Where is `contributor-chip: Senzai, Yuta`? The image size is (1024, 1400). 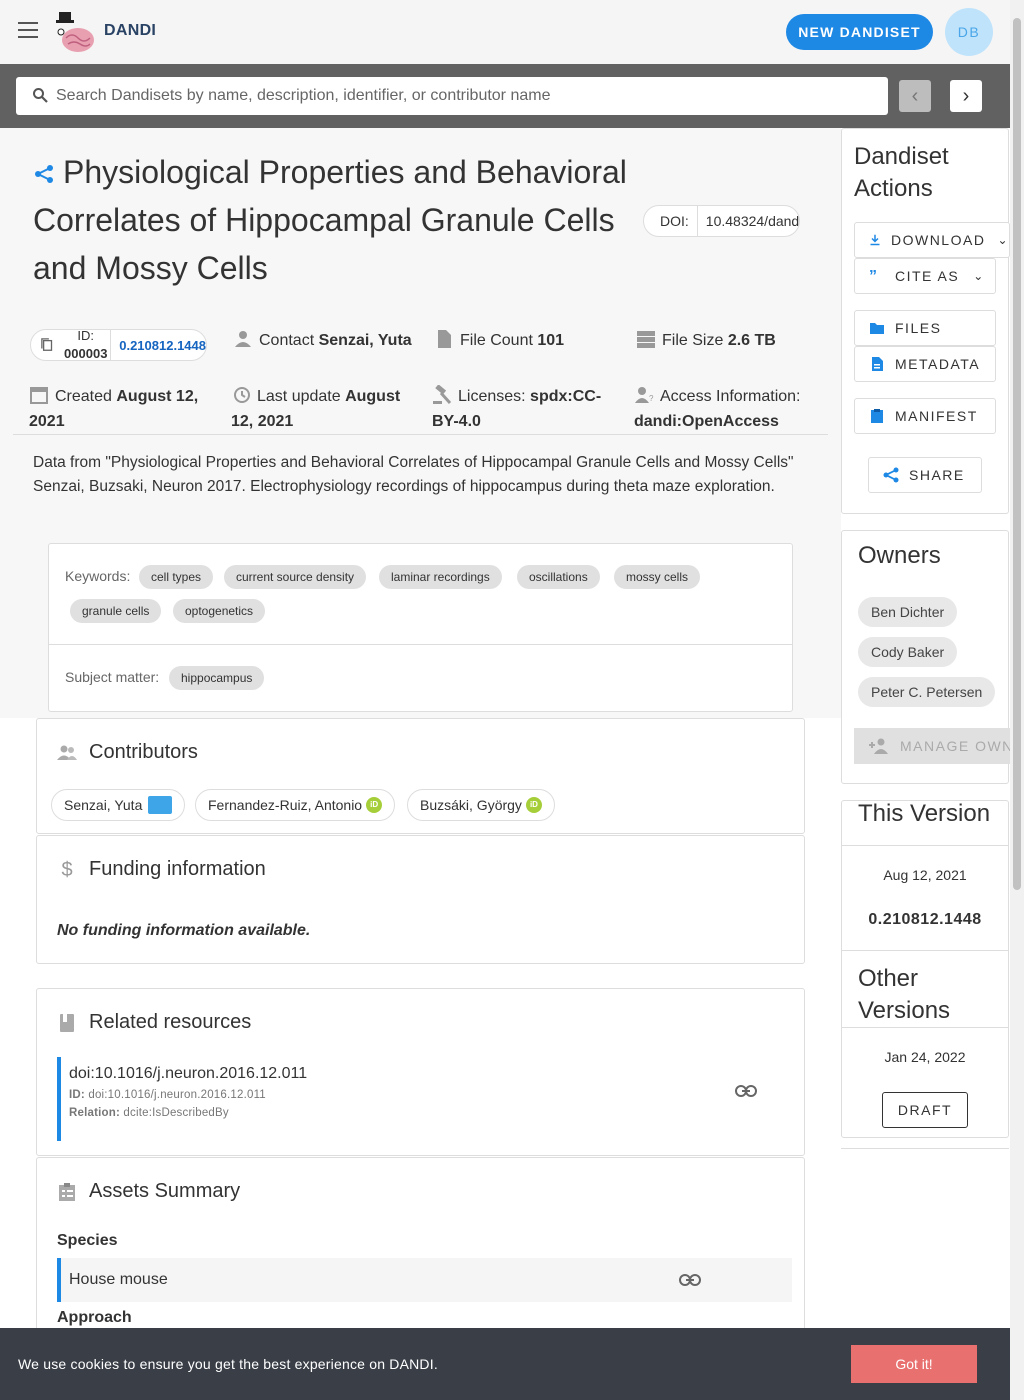 contributor-chip: Senzai, Yuta is located at coordinates (118, 805).